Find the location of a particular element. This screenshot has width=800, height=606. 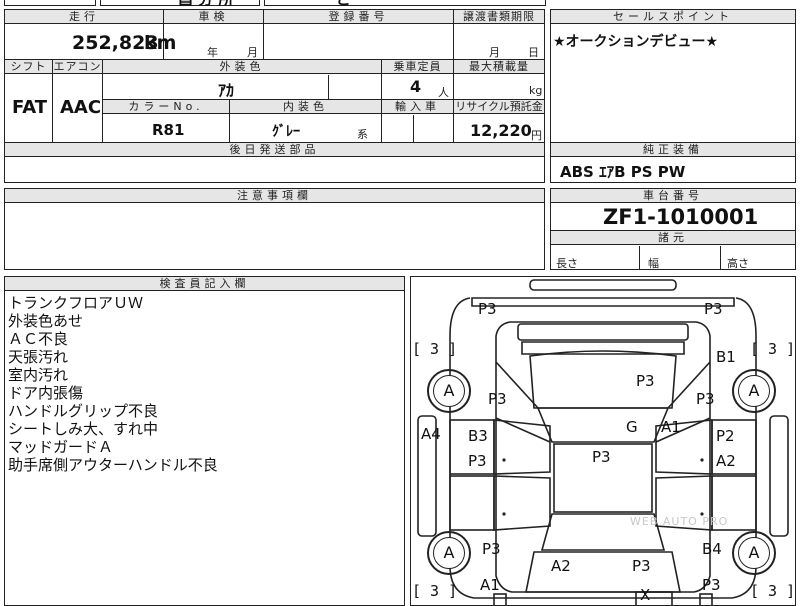

mark-p3-lf: P3 is located at coordinates (497, 399).